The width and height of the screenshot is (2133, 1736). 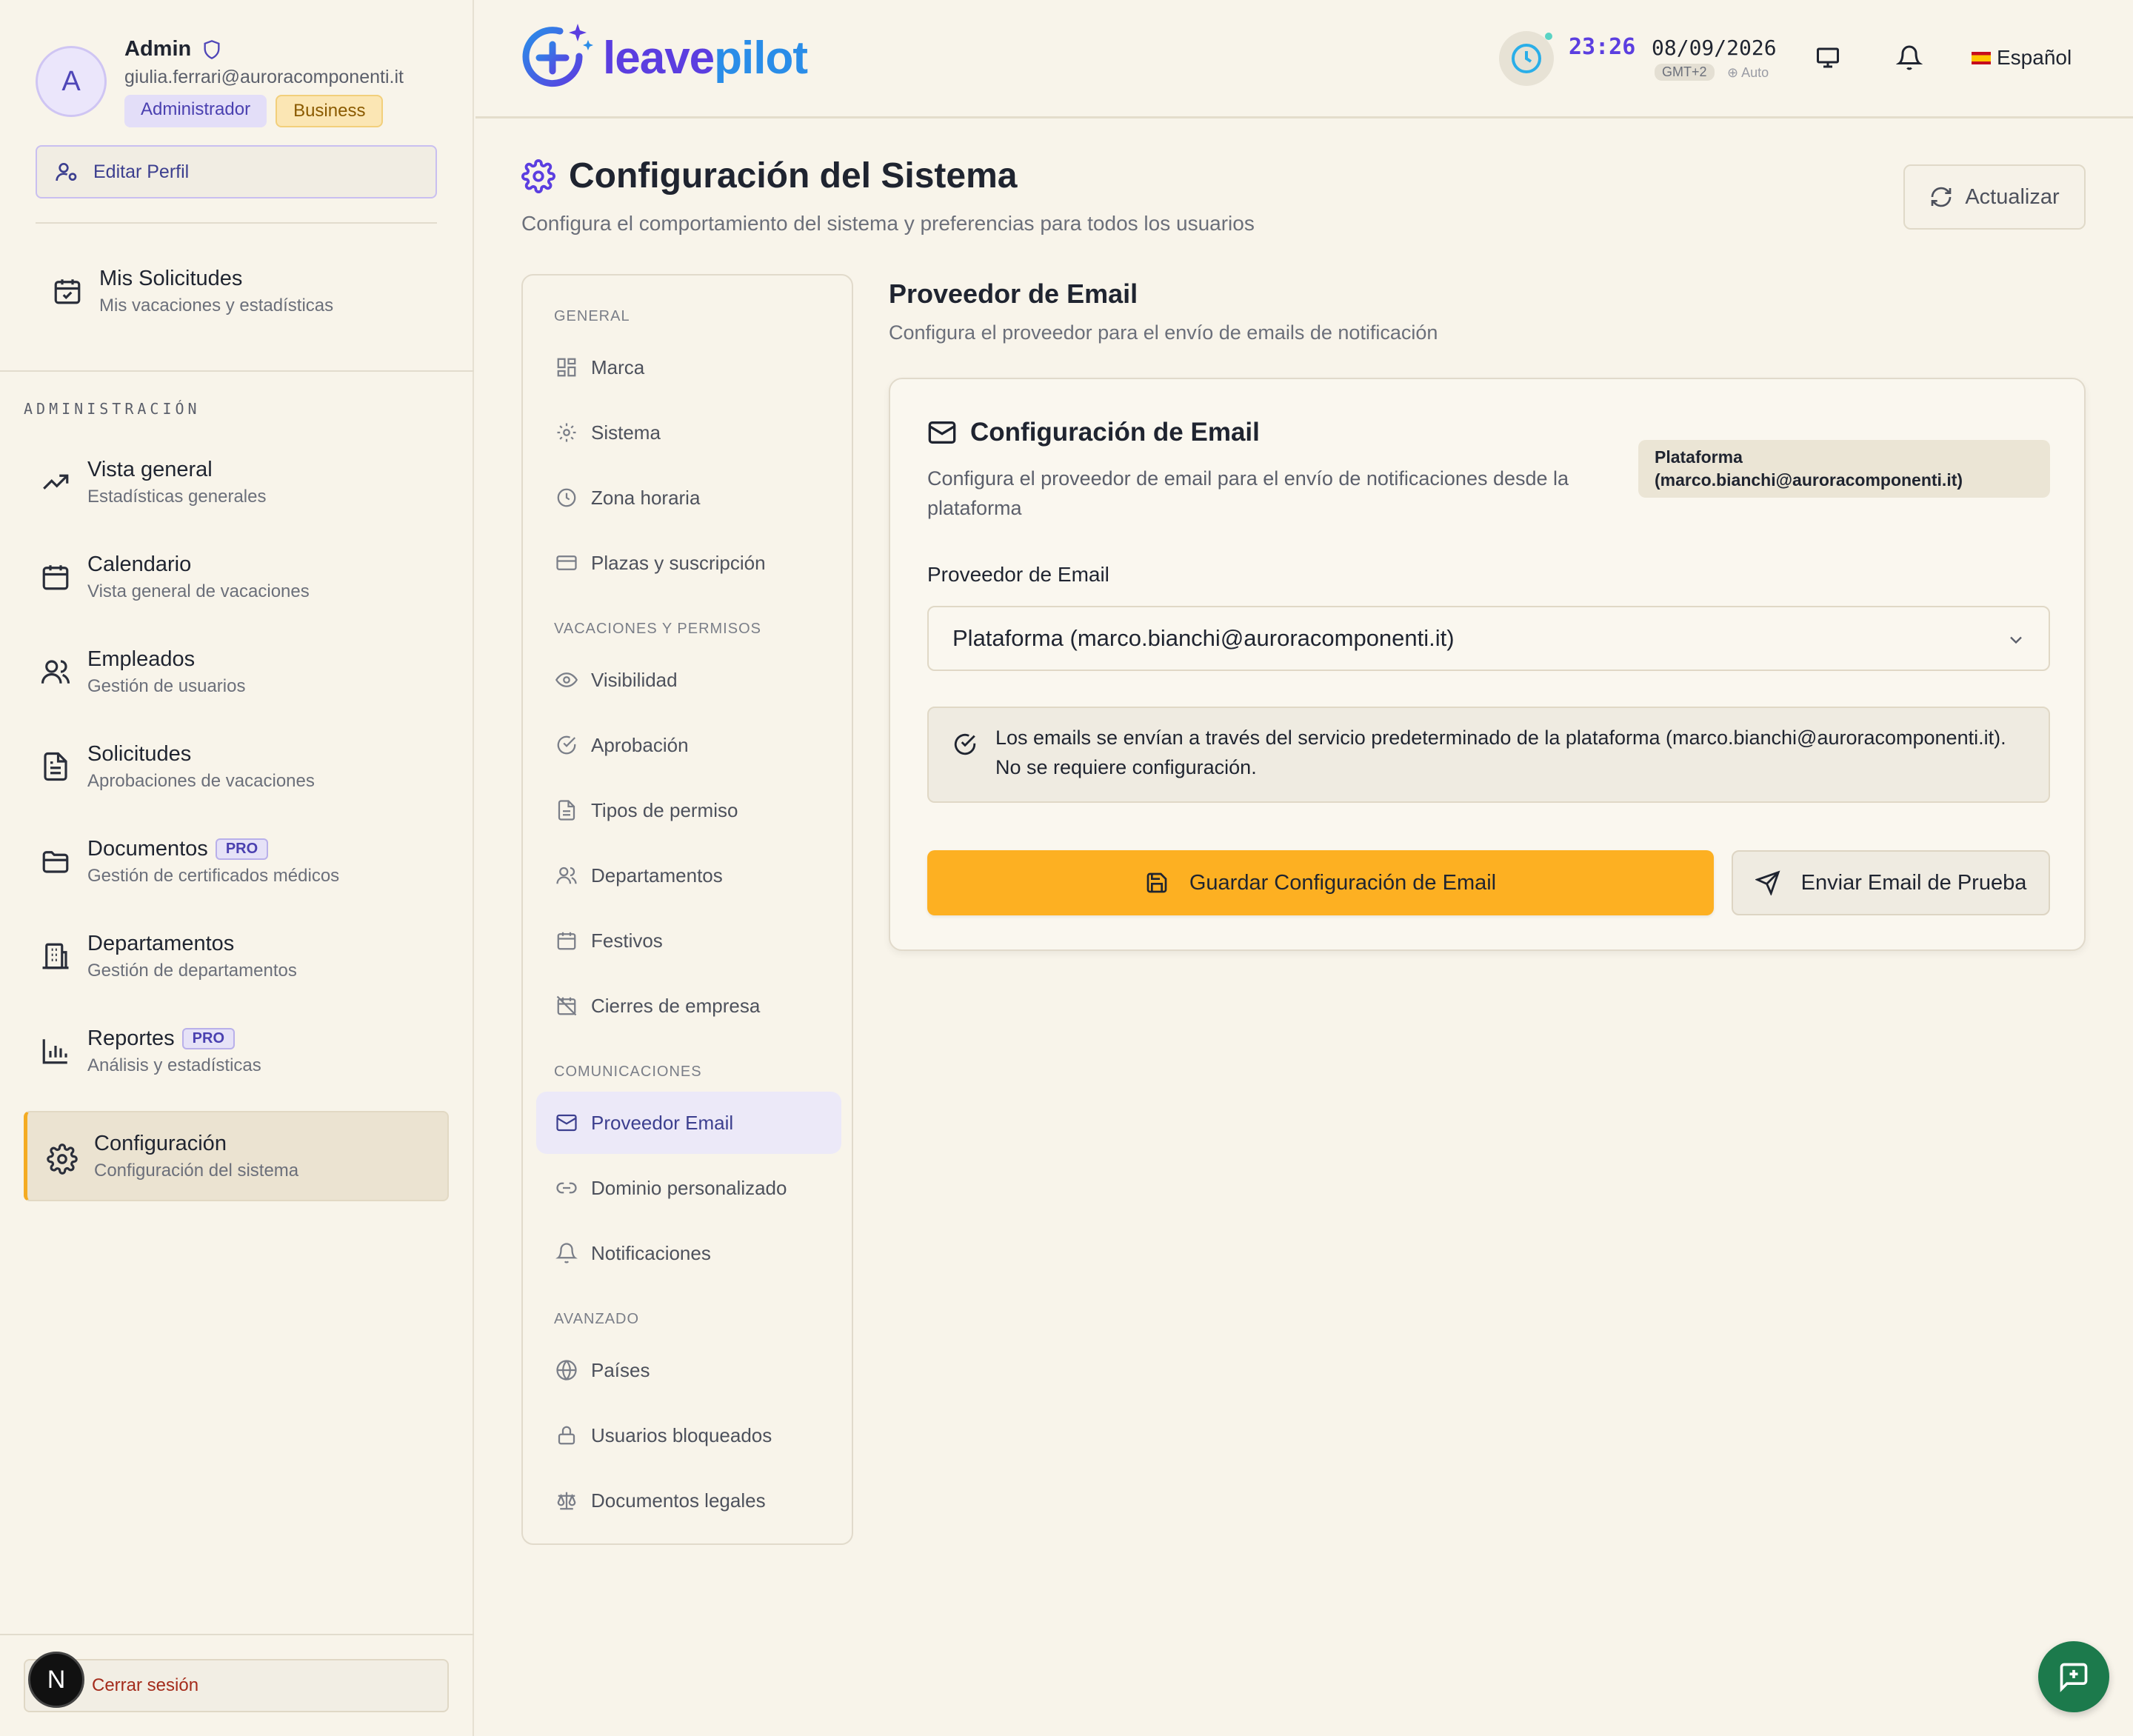 I want to click on feedback-chat-button, so click(x=2073, y=1676).